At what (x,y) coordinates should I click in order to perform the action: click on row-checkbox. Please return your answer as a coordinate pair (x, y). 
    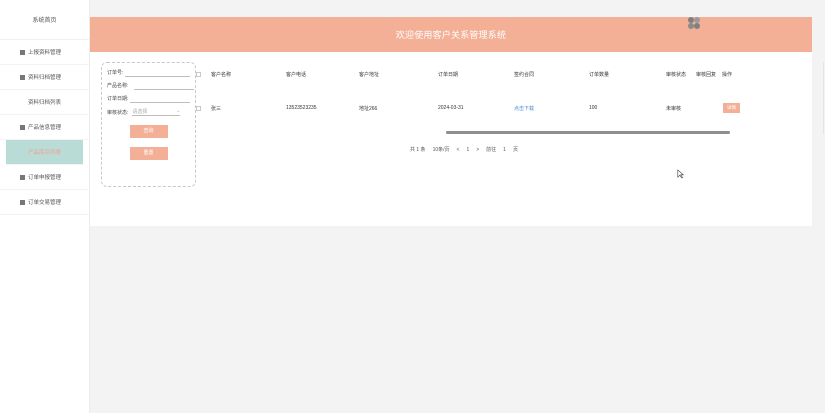
    Looking at the image, I should click on (198, 108).